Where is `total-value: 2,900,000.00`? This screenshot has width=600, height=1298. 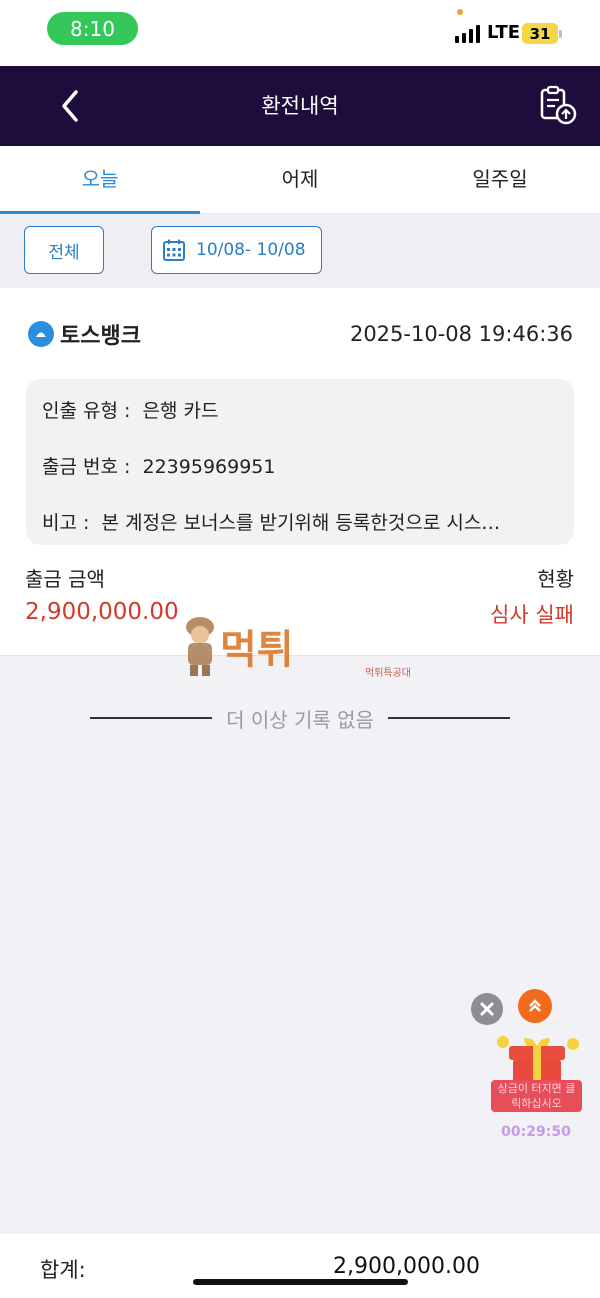 total-value: 2,900,000.00 is located at coordinates (406, 1266).